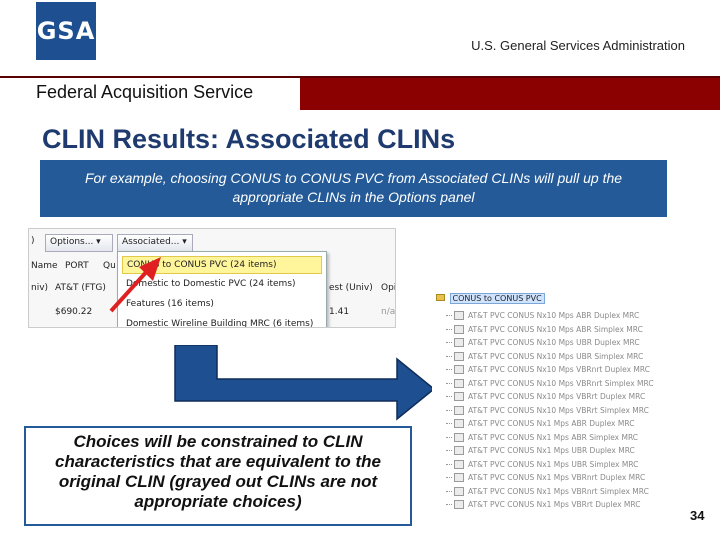 The width and height of the screenshot is (720, 540). Describe the element at coordinates (135, 285) in the screenshot. I see `red-arrow-icon` at that location.